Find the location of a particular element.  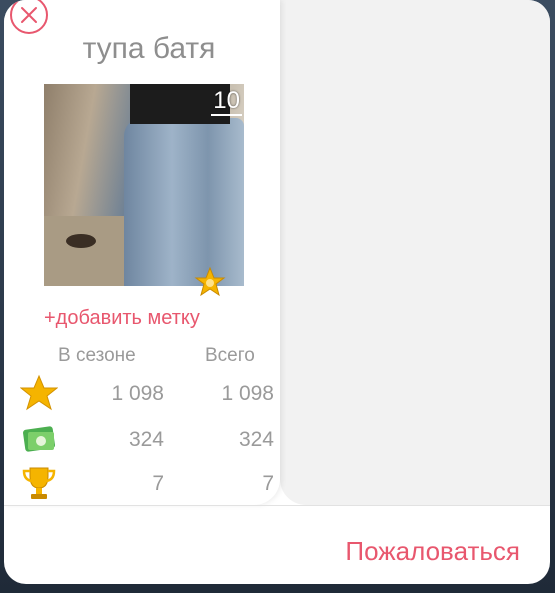

stats-row-stars: 1 098 1 098 is located at coordinates (142, 394).